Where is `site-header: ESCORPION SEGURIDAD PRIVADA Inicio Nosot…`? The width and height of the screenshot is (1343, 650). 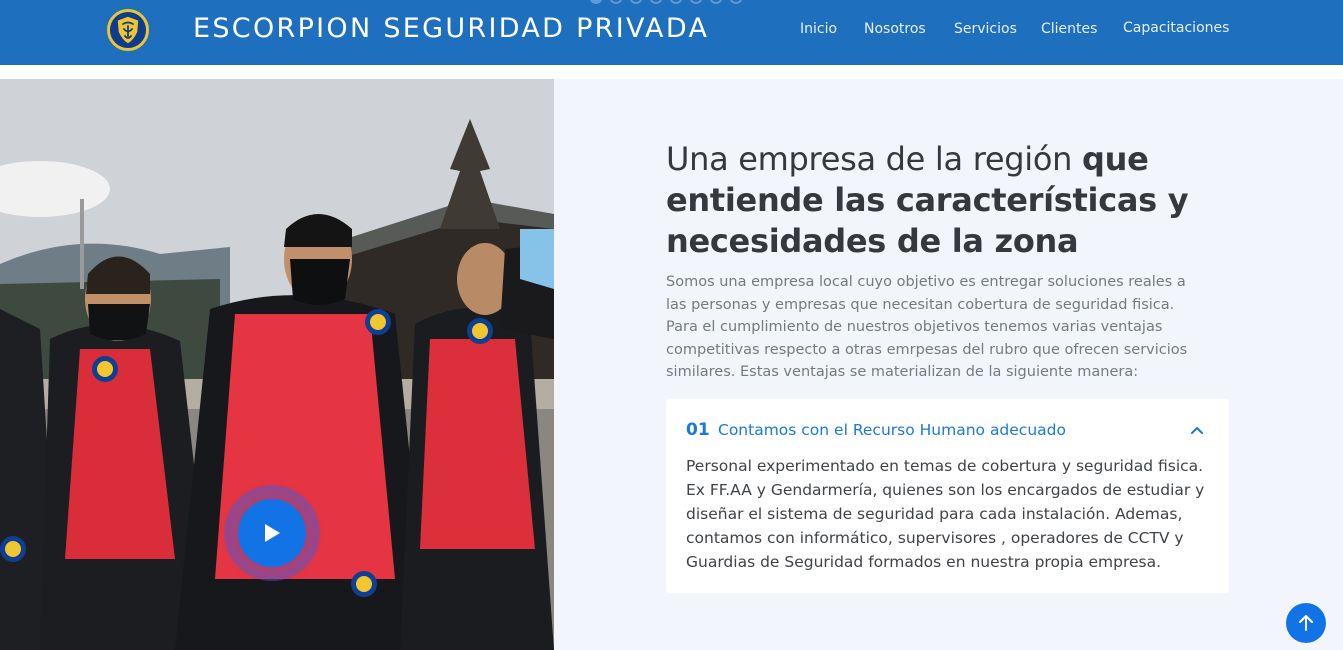
site-header: ESCORPION SEGURIDAD PRIVADA Inicio Nosot… is located at coordinates (671, 32).